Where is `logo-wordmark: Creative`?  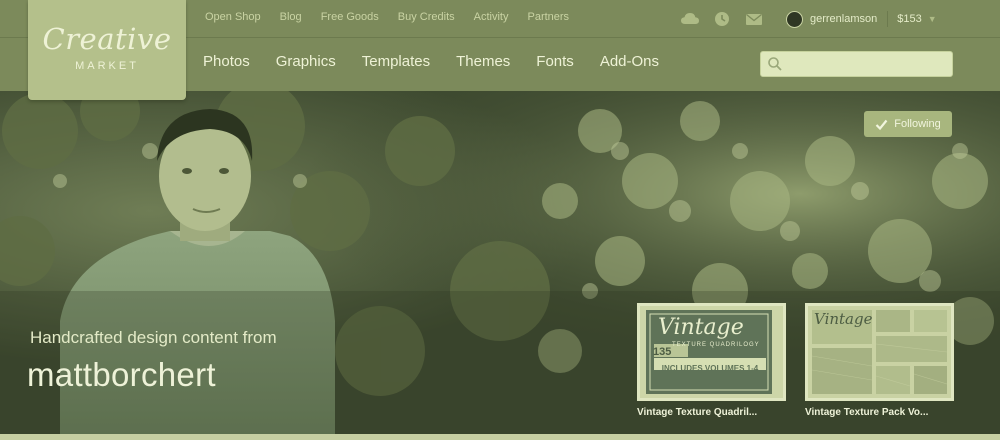 logo-wordmark: Creative is located at coordinates (107, 39).